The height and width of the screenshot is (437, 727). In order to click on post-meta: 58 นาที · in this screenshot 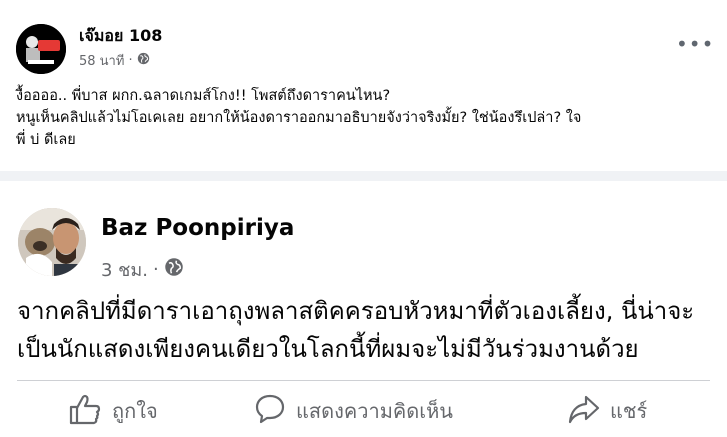, I will do `click(114, 60)`.